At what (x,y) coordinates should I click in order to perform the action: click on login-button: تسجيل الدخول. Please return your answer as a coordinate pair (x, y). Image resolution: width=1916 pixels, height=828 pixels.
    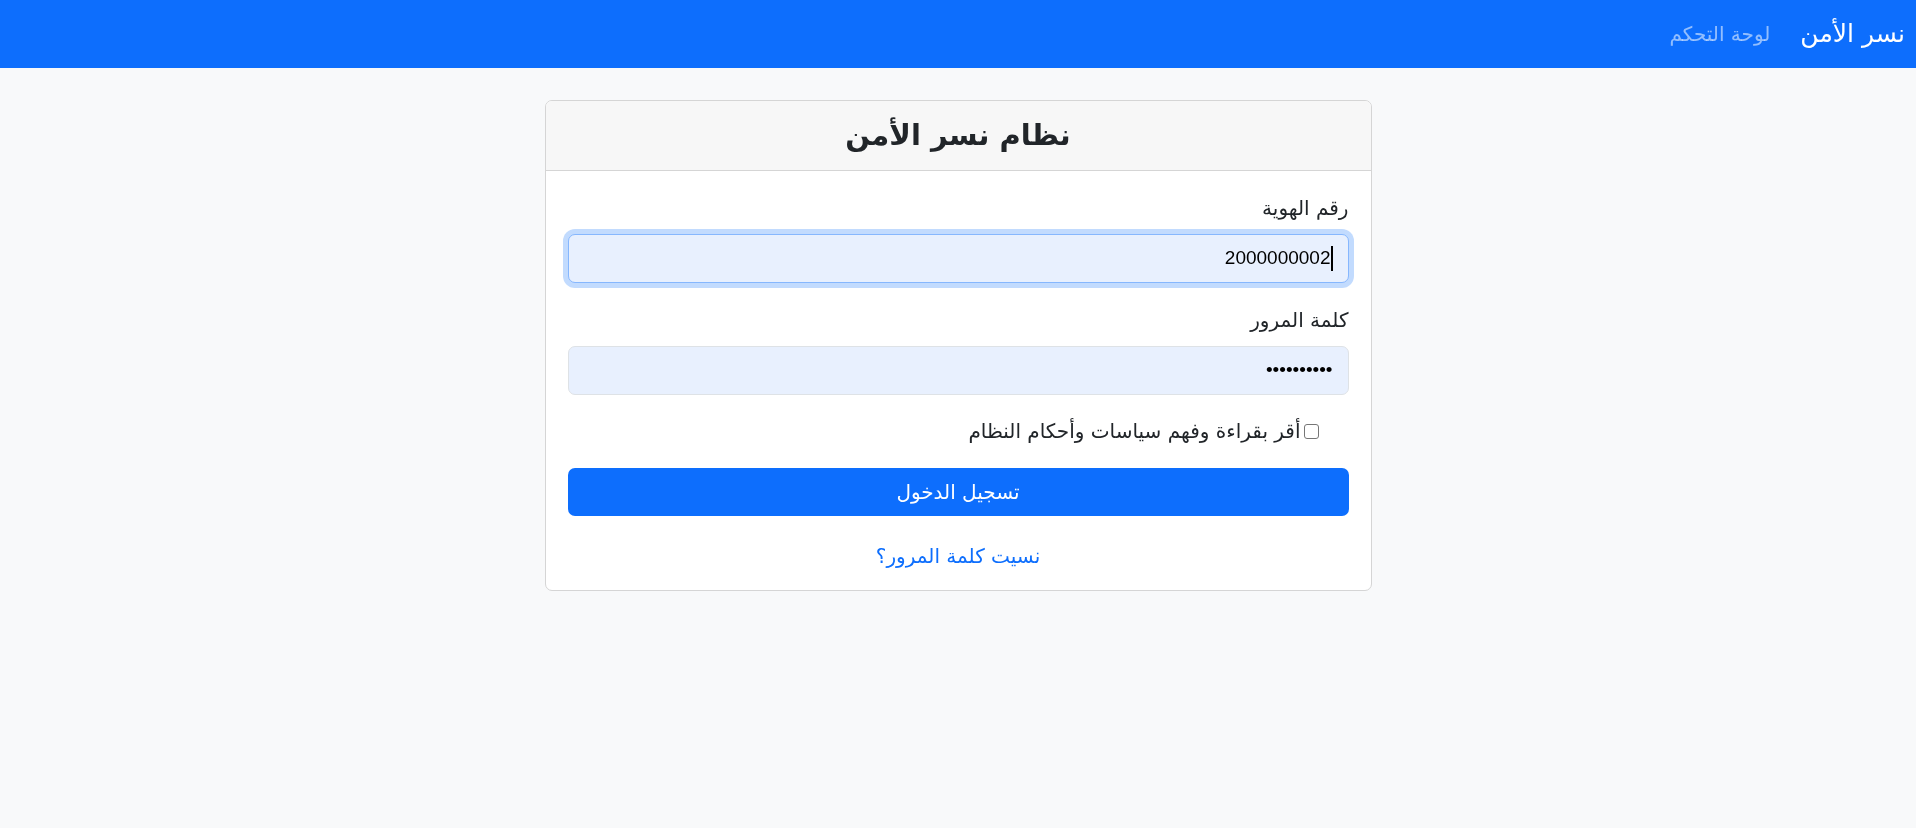
    Looking at the image, I should click on (958, 492).